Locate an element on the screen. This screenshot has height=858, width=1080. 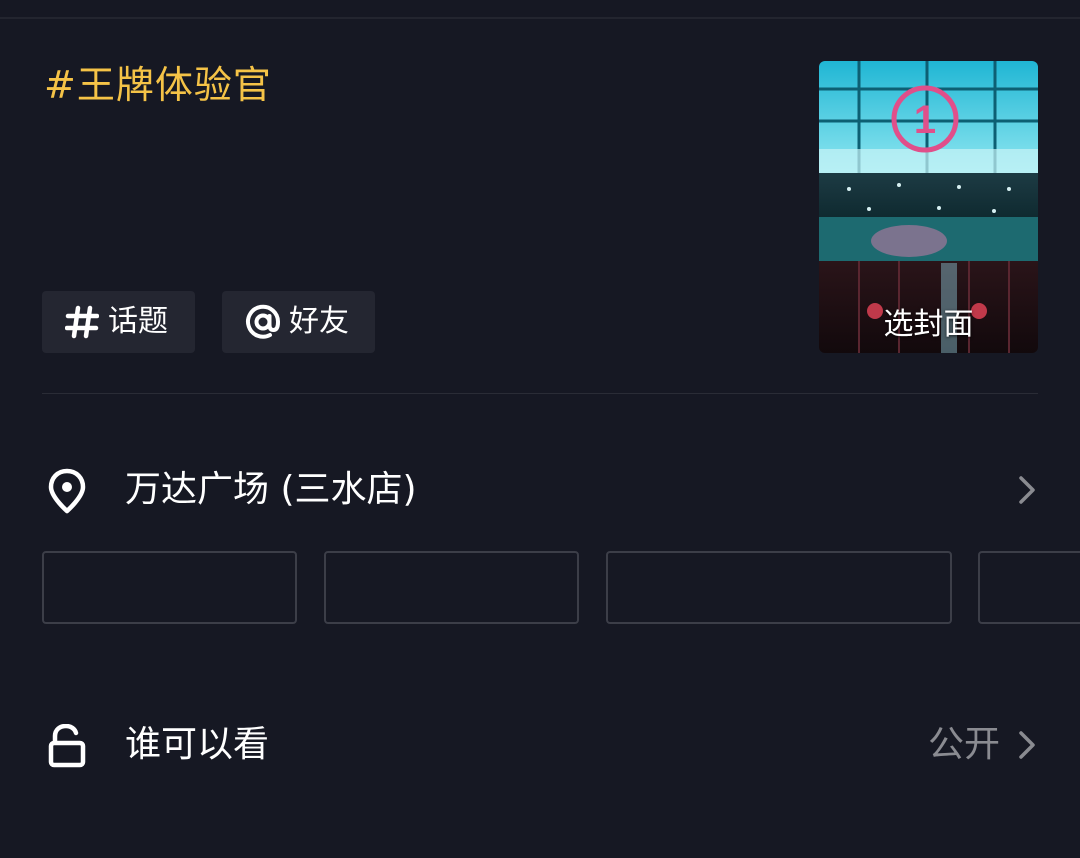
mention-friend-label: 好友 is located at coordinates (319, 321).